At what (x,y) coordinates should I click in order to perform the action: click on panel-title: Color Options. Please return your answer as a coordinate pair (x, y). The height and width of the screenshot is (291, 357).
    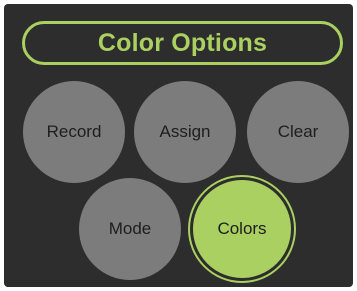
    Looking at the image, I should click on (182, 43).